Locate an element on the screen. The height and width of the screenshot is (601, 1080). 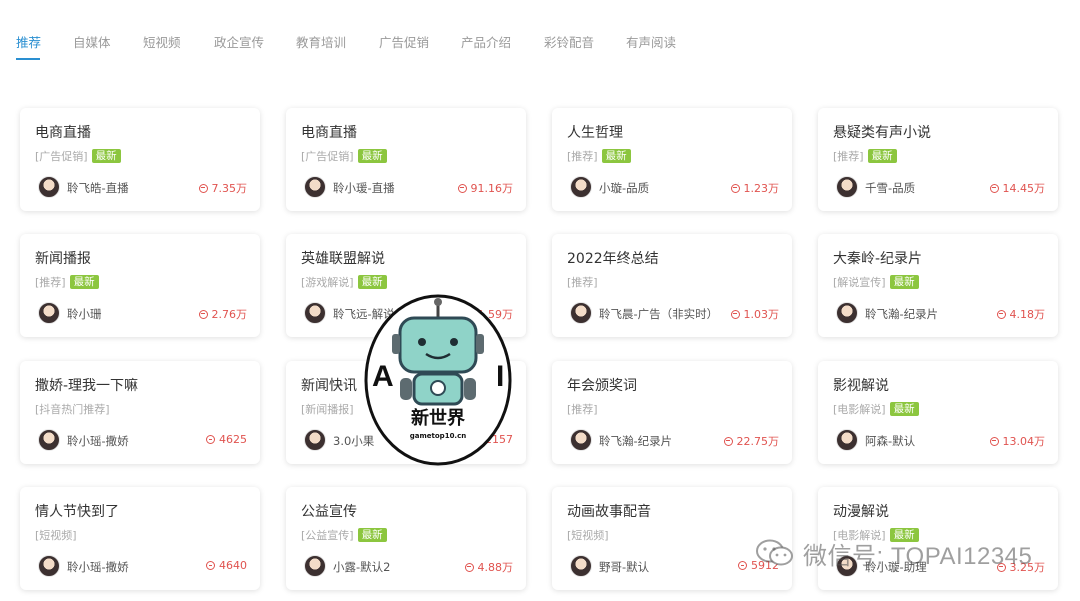
tab-gov-promo: 政企宣传 is located at coordinates (239, 41).